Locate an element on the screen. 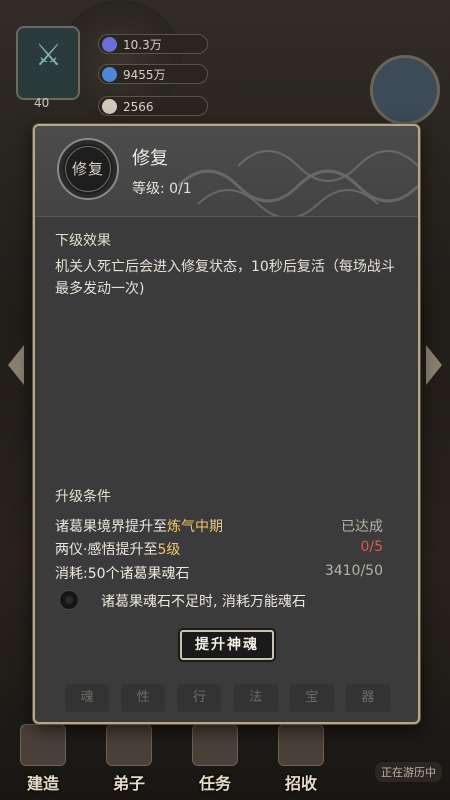 The width and height of the screenshot is (450, 800). tab-method: 法 is located at coordinates (255, 698).